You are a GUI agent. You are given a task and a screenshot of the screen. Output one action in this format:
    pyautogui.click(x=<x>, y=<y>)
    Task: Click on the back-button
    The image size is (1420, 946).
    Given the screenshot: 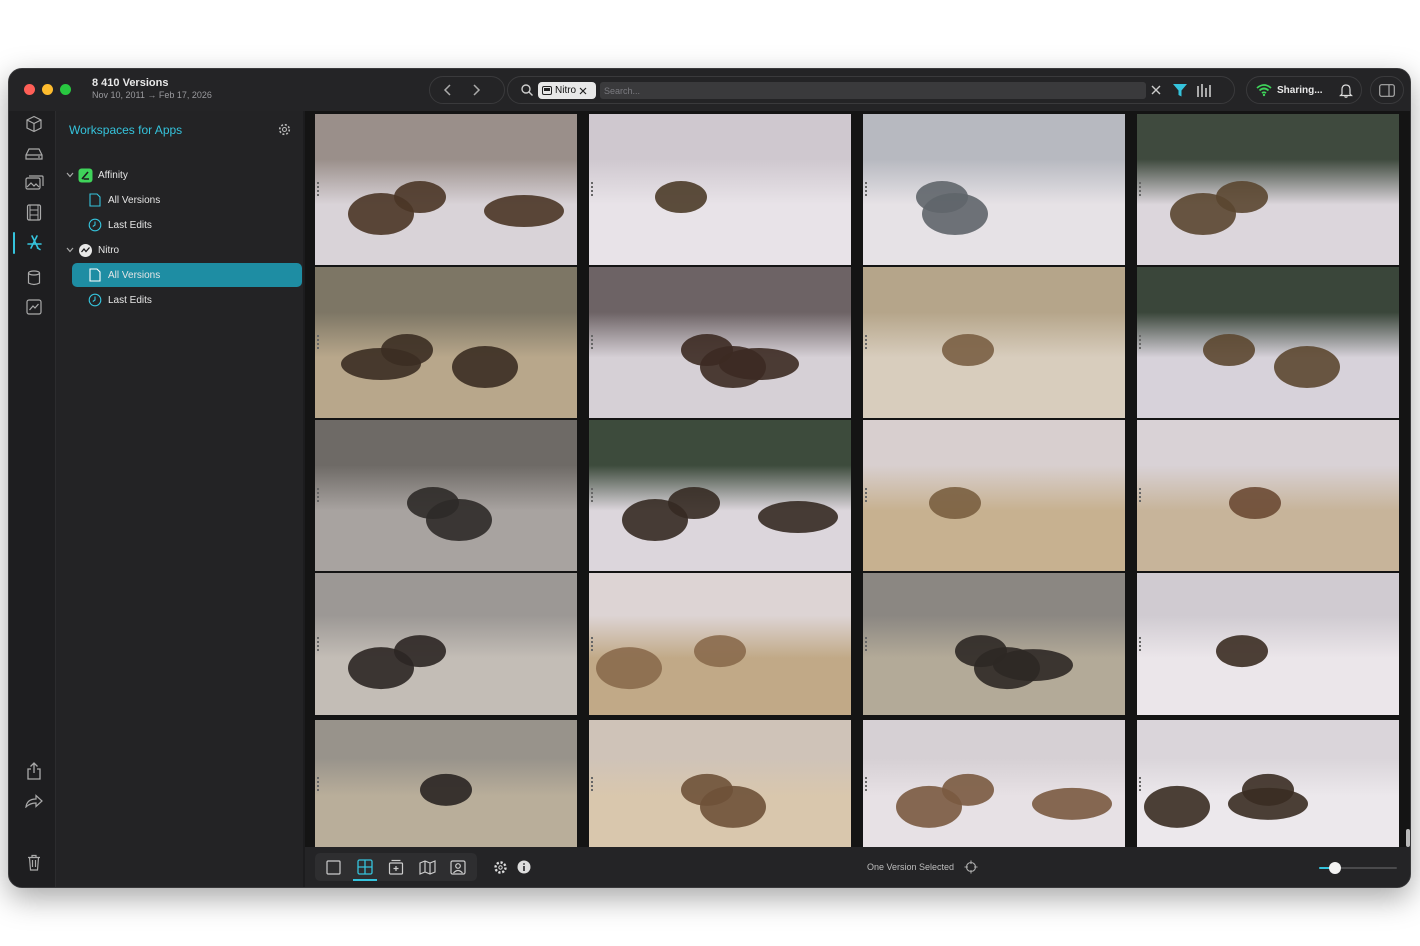 What is the action you would take?
    pyautogui.click(x=448, y=90)
    